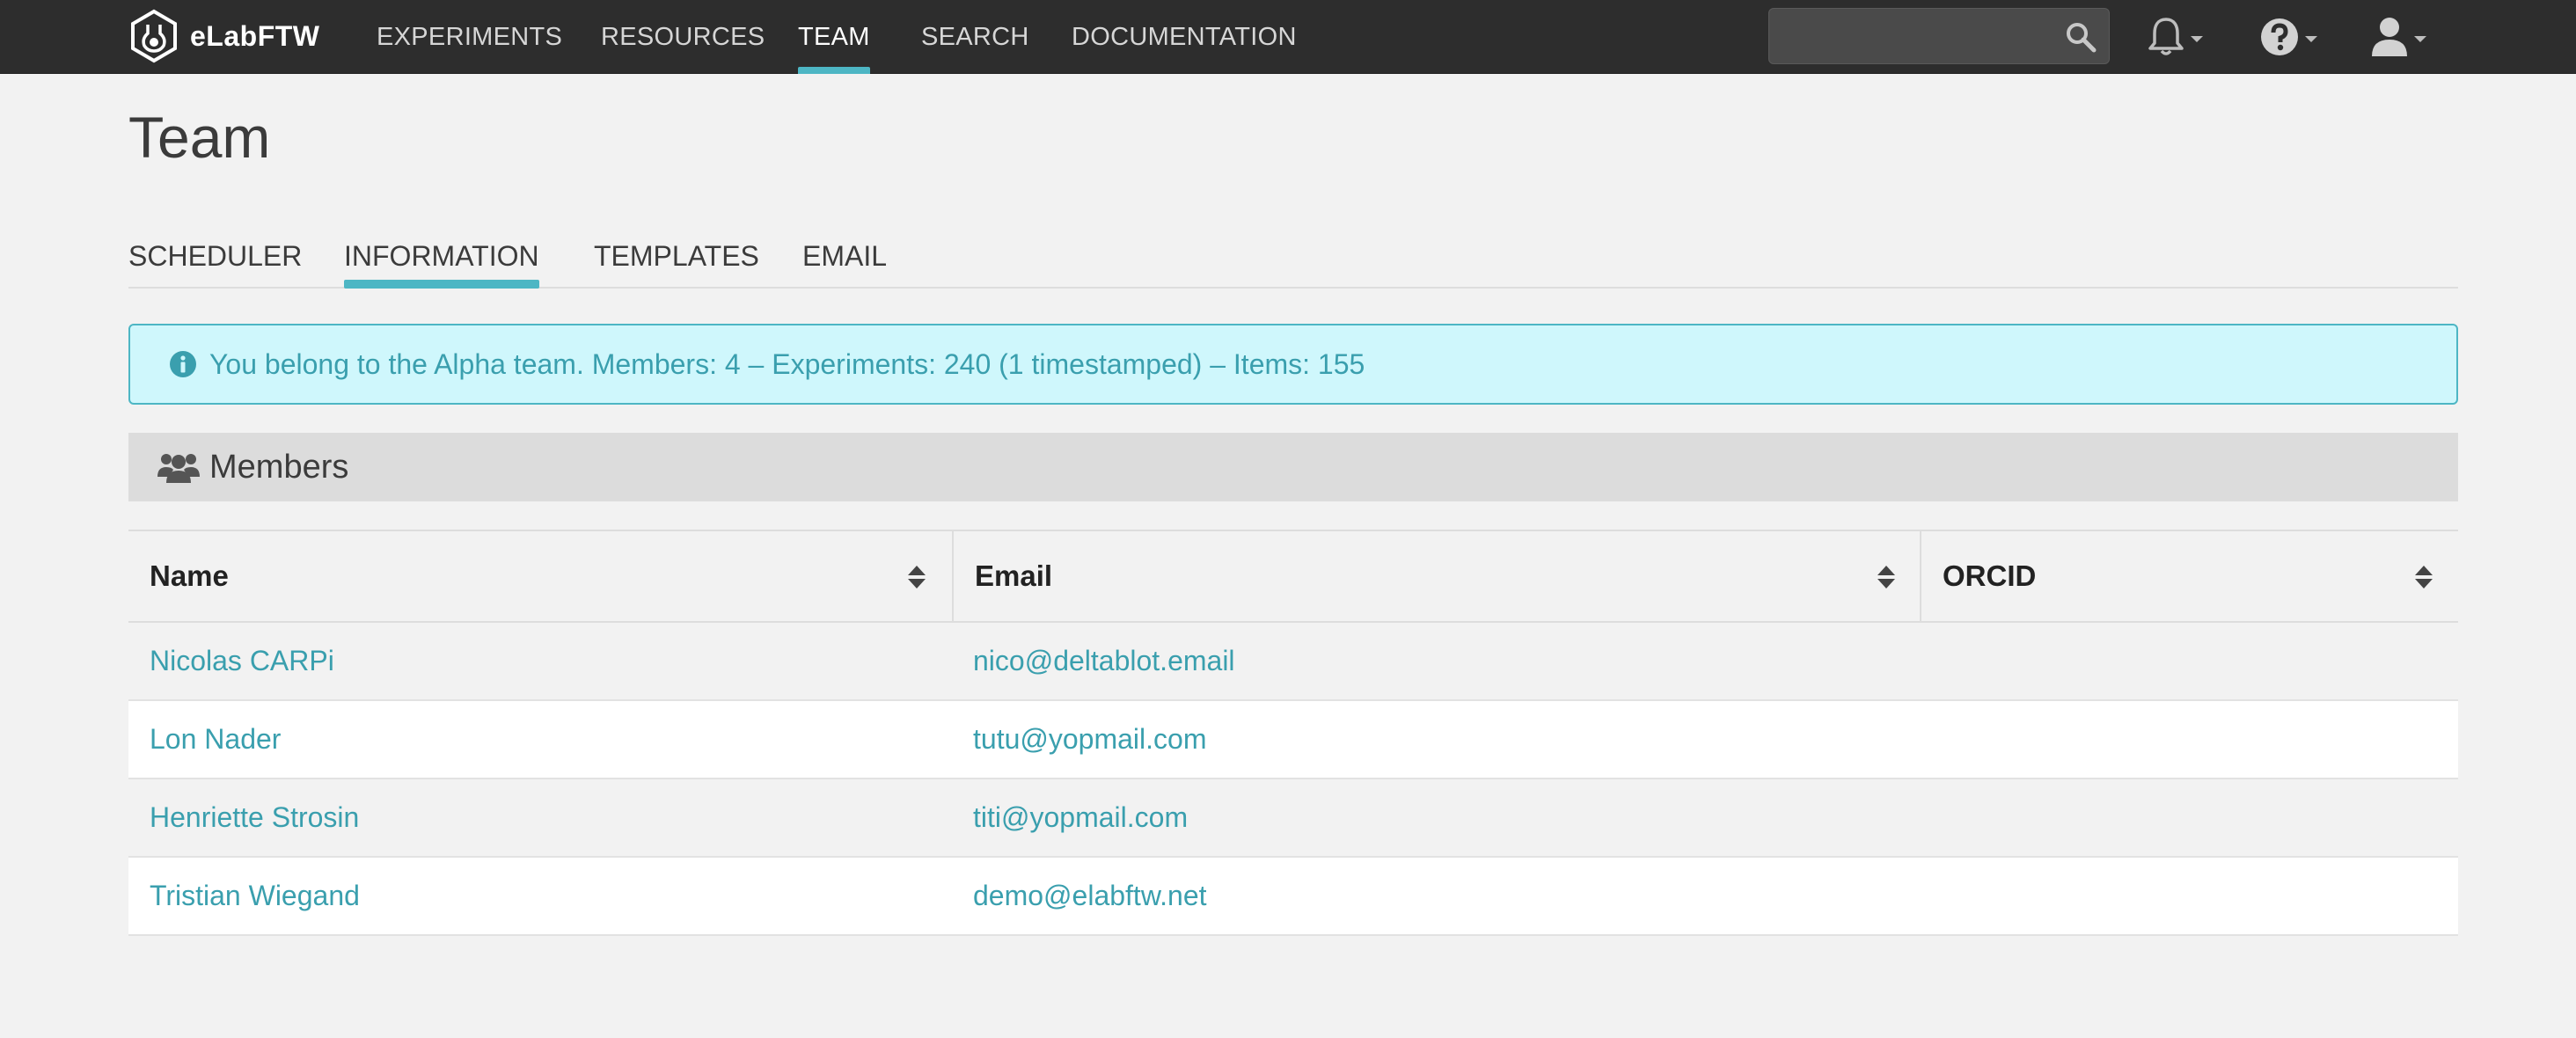  I want to click on bell-icon, so click(2166, 36).